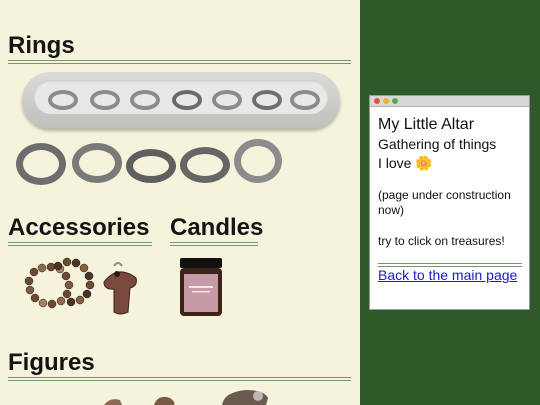 The width and height of the screenshot is (540, 405). Describe the element at coordinates (179, 62) in the screenshot. I see `rings-divider` at that location.